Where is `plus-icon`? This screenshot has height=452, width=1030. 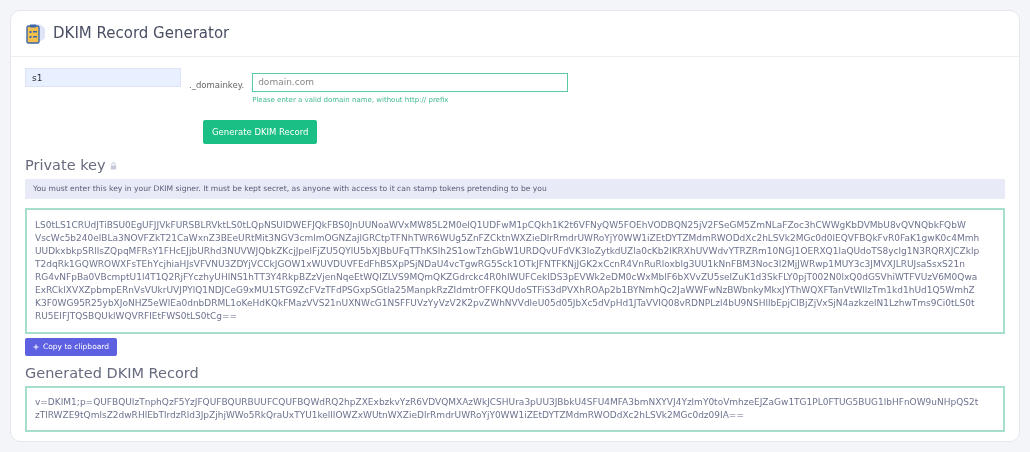 plus-icon is located at coordinates (36, 346).